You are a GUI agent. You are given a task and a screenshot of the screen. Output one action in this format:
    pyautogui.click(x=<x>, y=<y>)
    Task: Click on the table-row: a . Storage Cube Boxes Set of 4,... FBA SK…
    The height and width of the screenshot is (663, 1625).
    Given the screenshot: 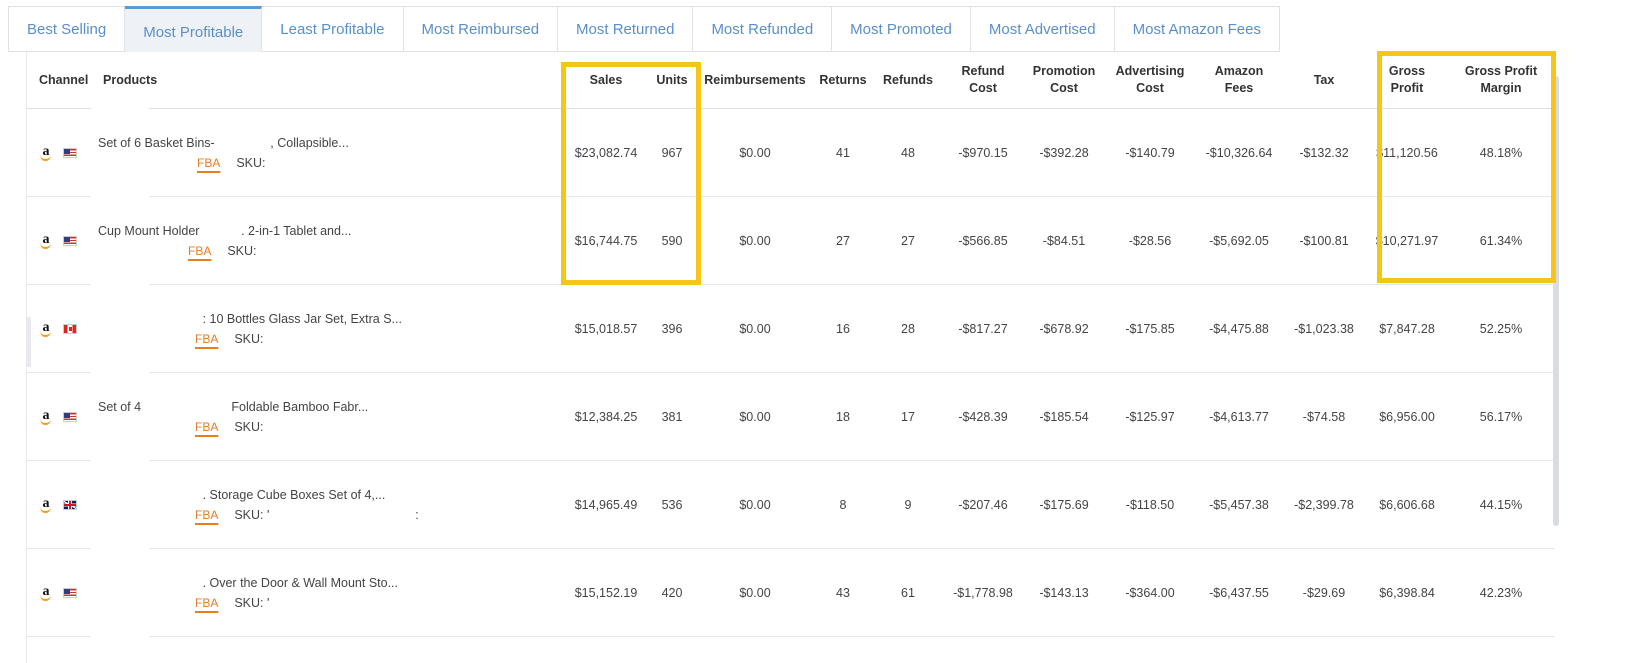 What is the action you would take?
    pyautogui.click(x=791, y=504)
    